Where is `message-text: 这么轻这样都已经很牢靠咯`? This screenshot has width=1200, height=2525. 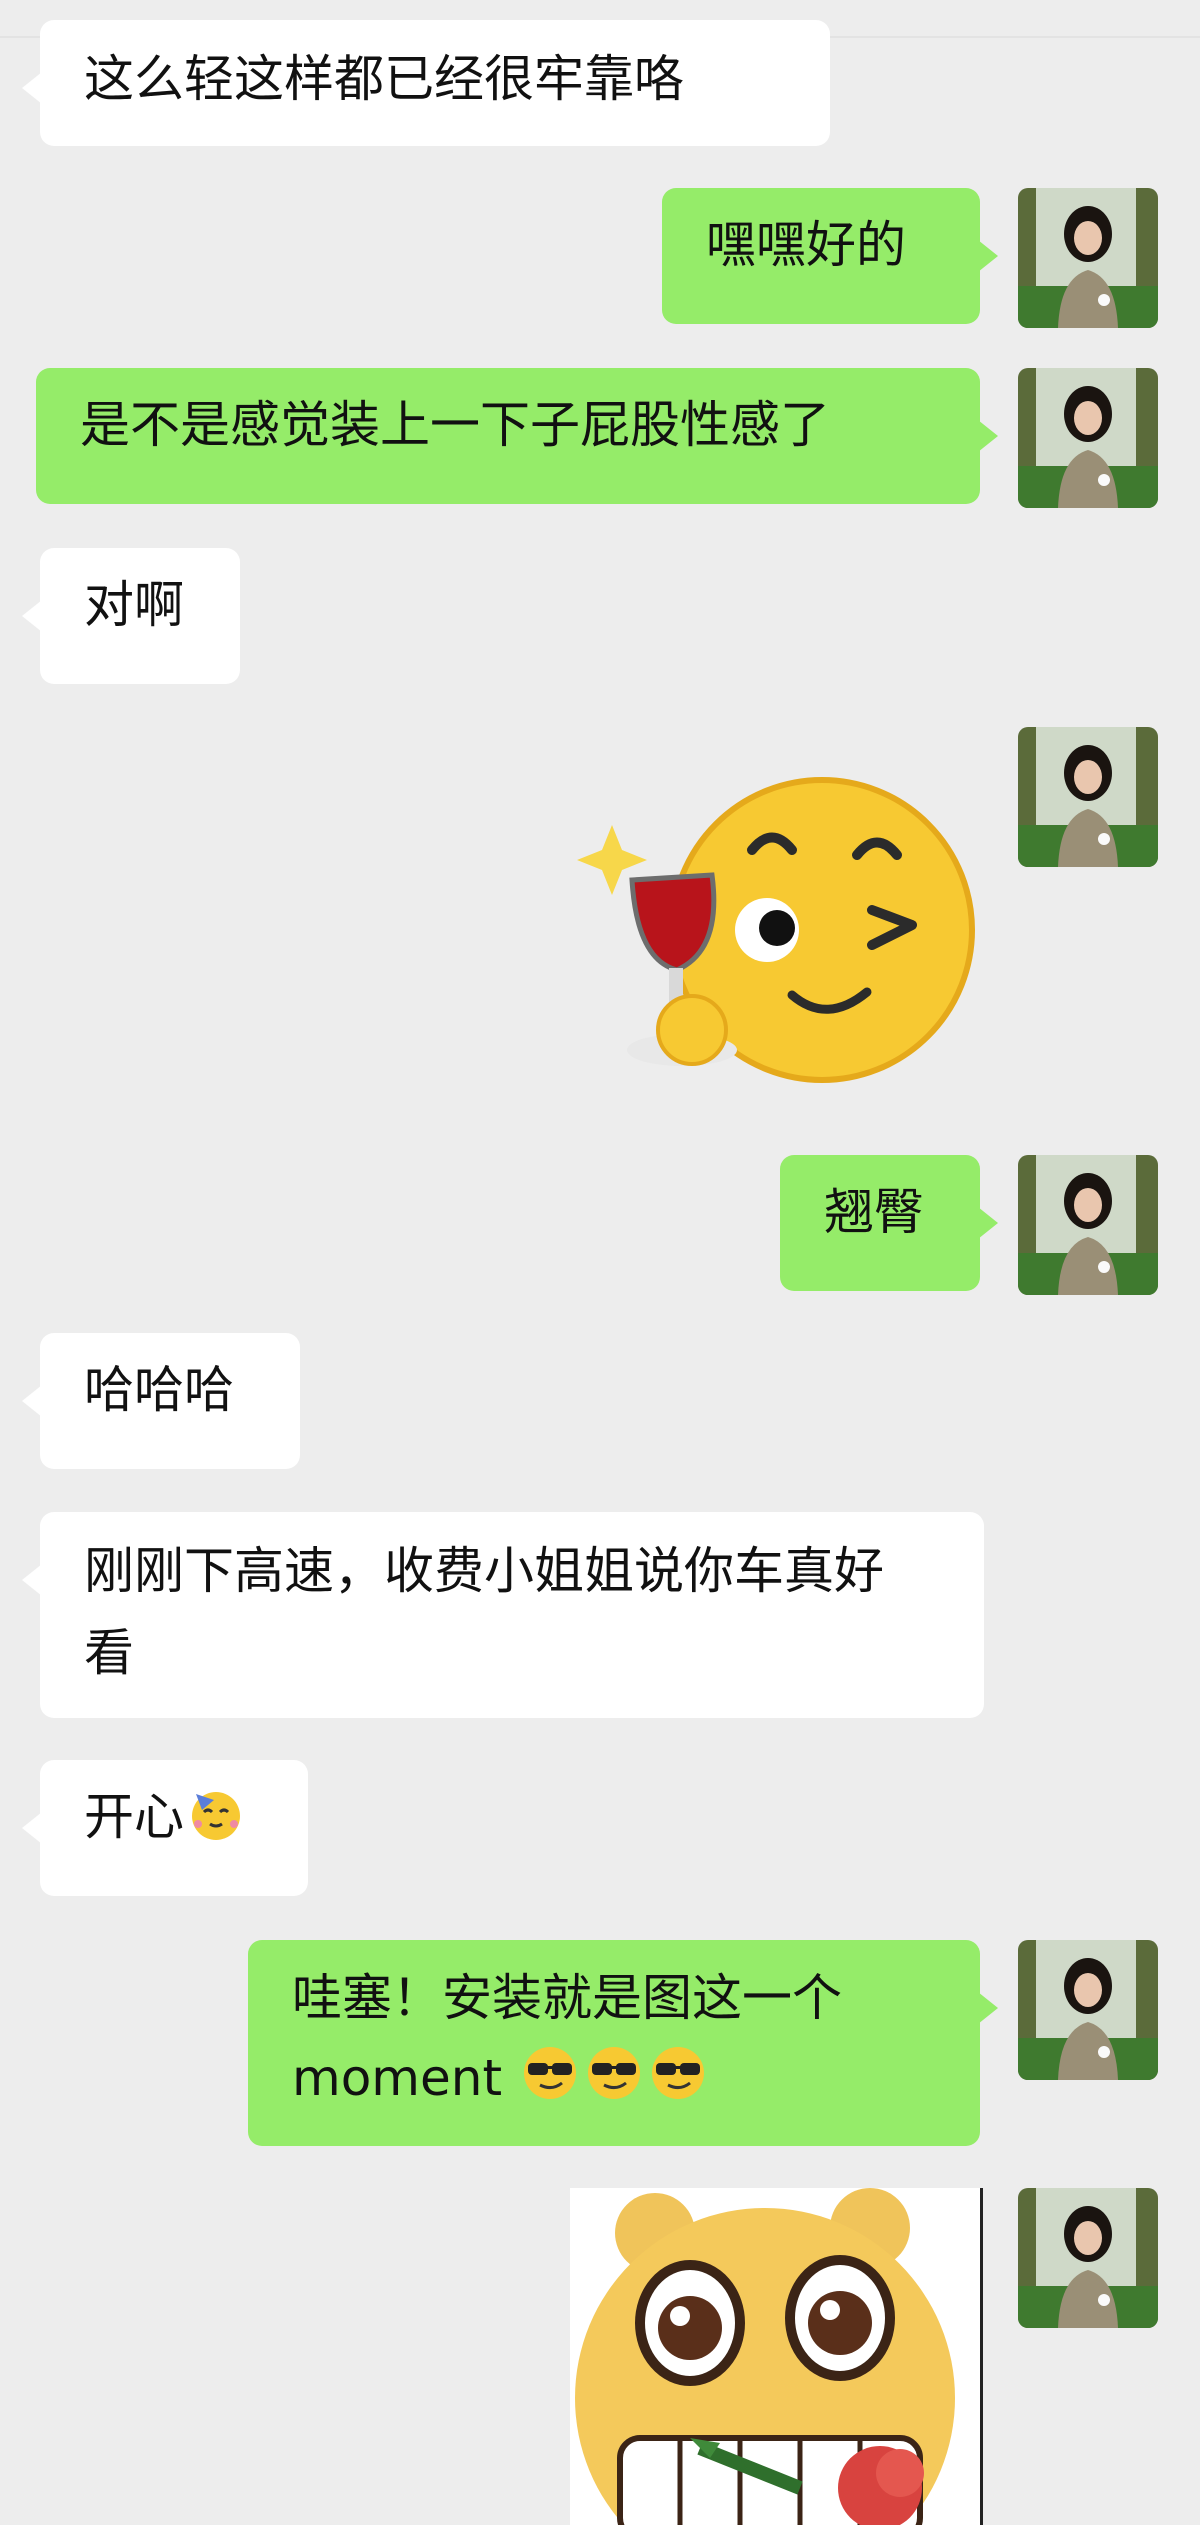 message-text: 这么轻这样都已经很牢靠咯 is located at coordinates (384, 79).